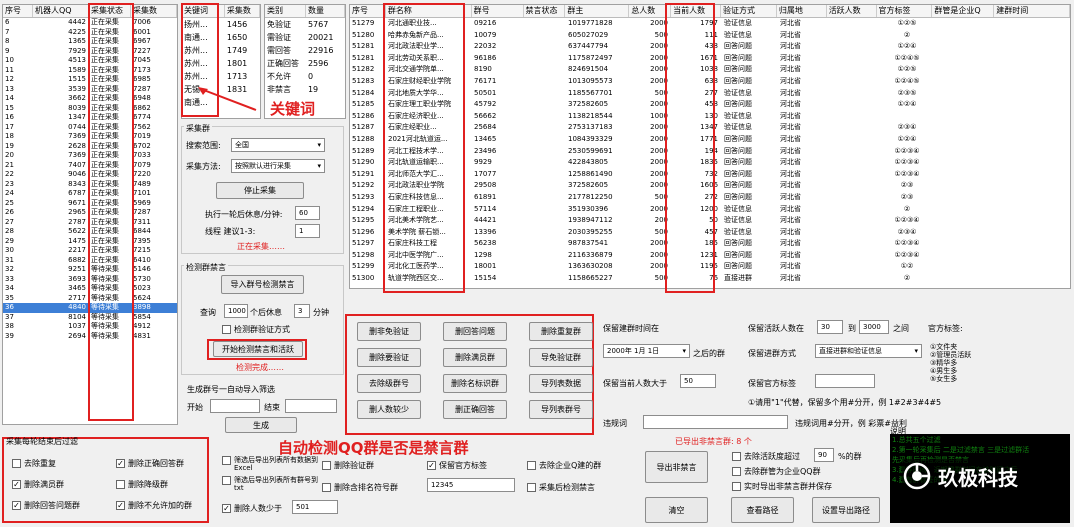 The image size is (1074, 527). What do you see at coordinates (142, 212) in the screenshot?
I see `table-cell: 7287` at bounding box center [142, 212].